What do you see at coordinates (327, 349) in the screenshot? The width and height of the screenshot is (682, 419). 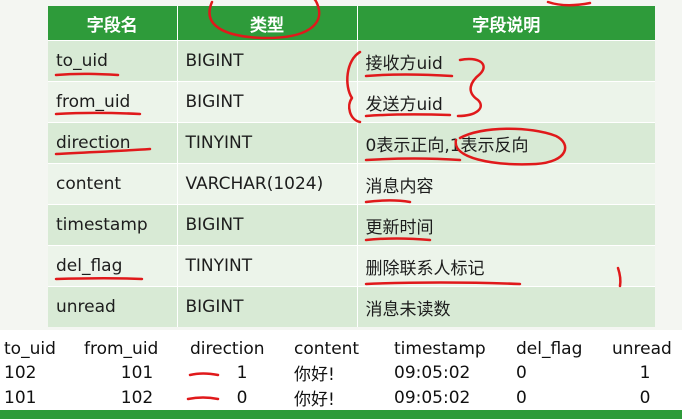 I see `result-header-content: content` at bounding box center [327, 349].